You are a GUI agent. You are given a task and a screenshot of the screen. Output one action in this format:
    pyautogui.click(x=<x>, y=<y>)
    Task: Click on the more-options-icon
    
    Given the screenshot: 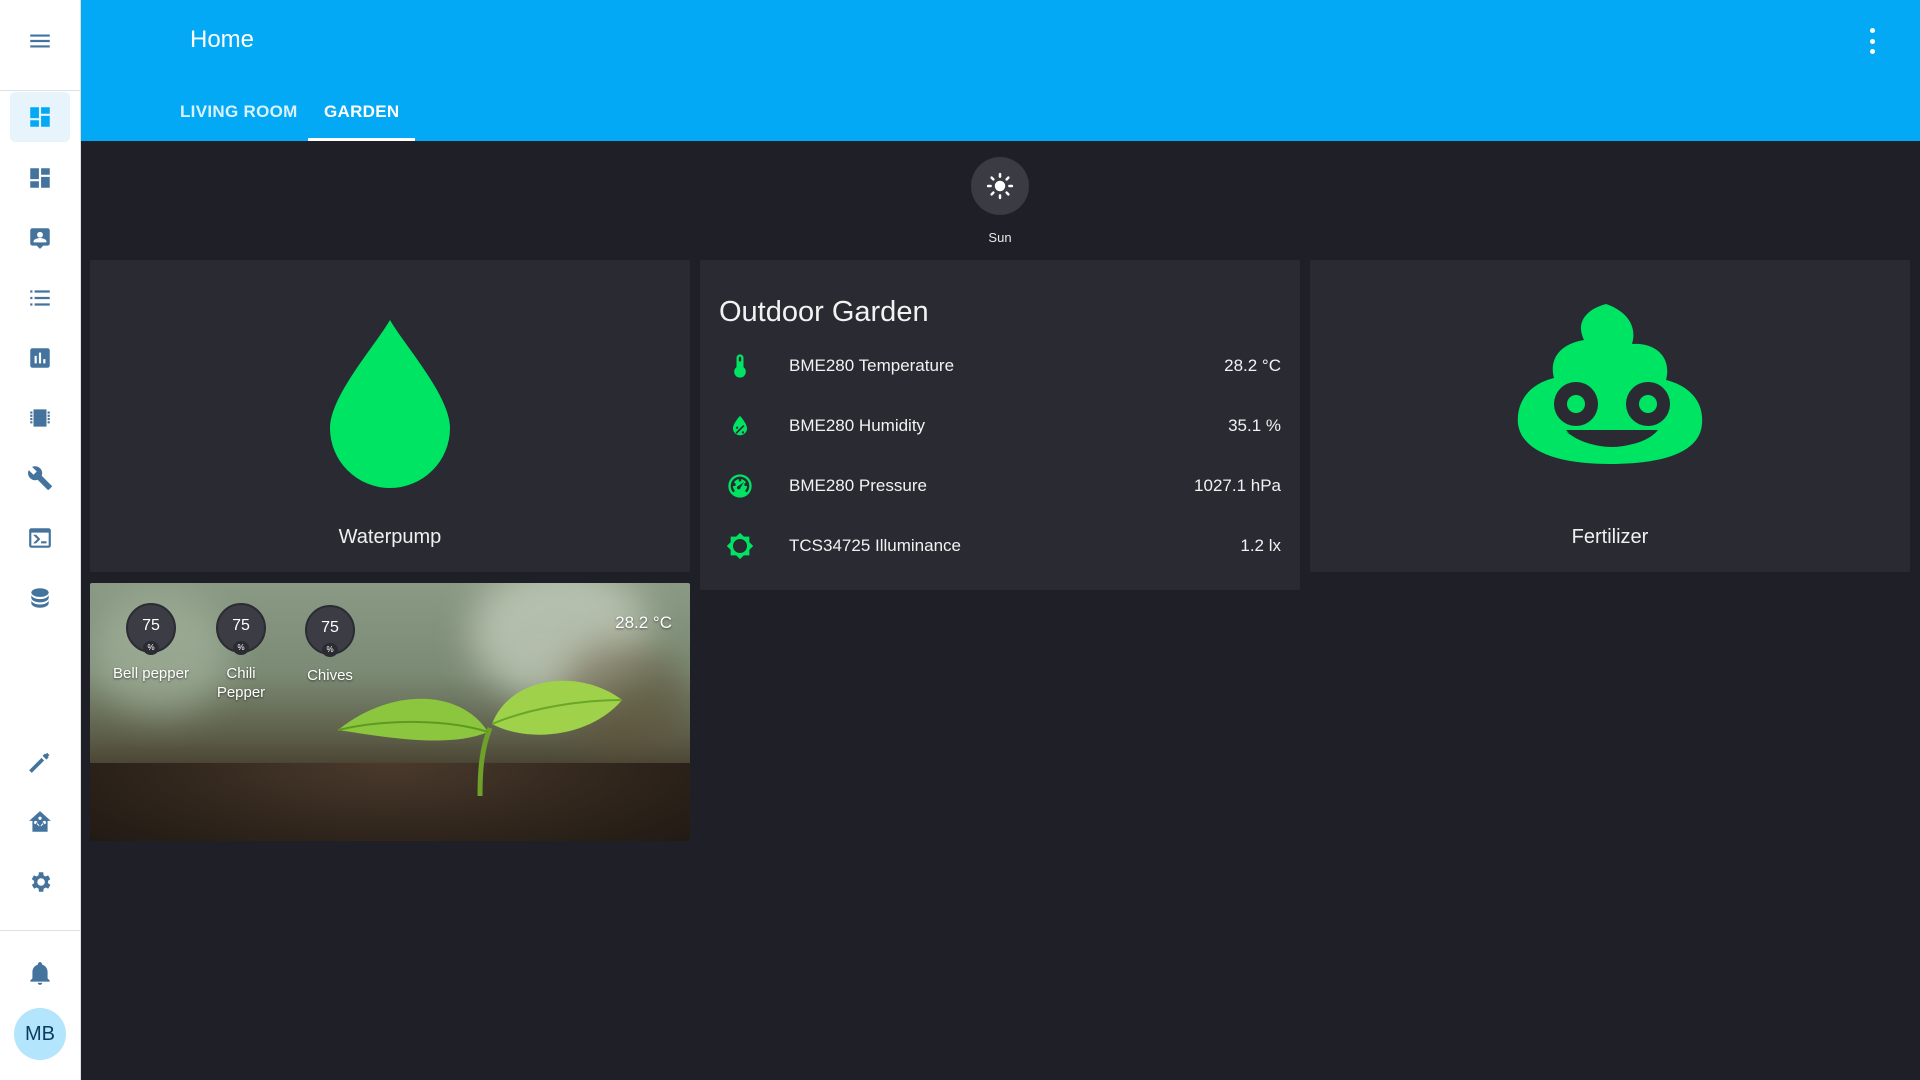 What is the action you would take?
    pyautogui.click(x=1872, y=41)
    